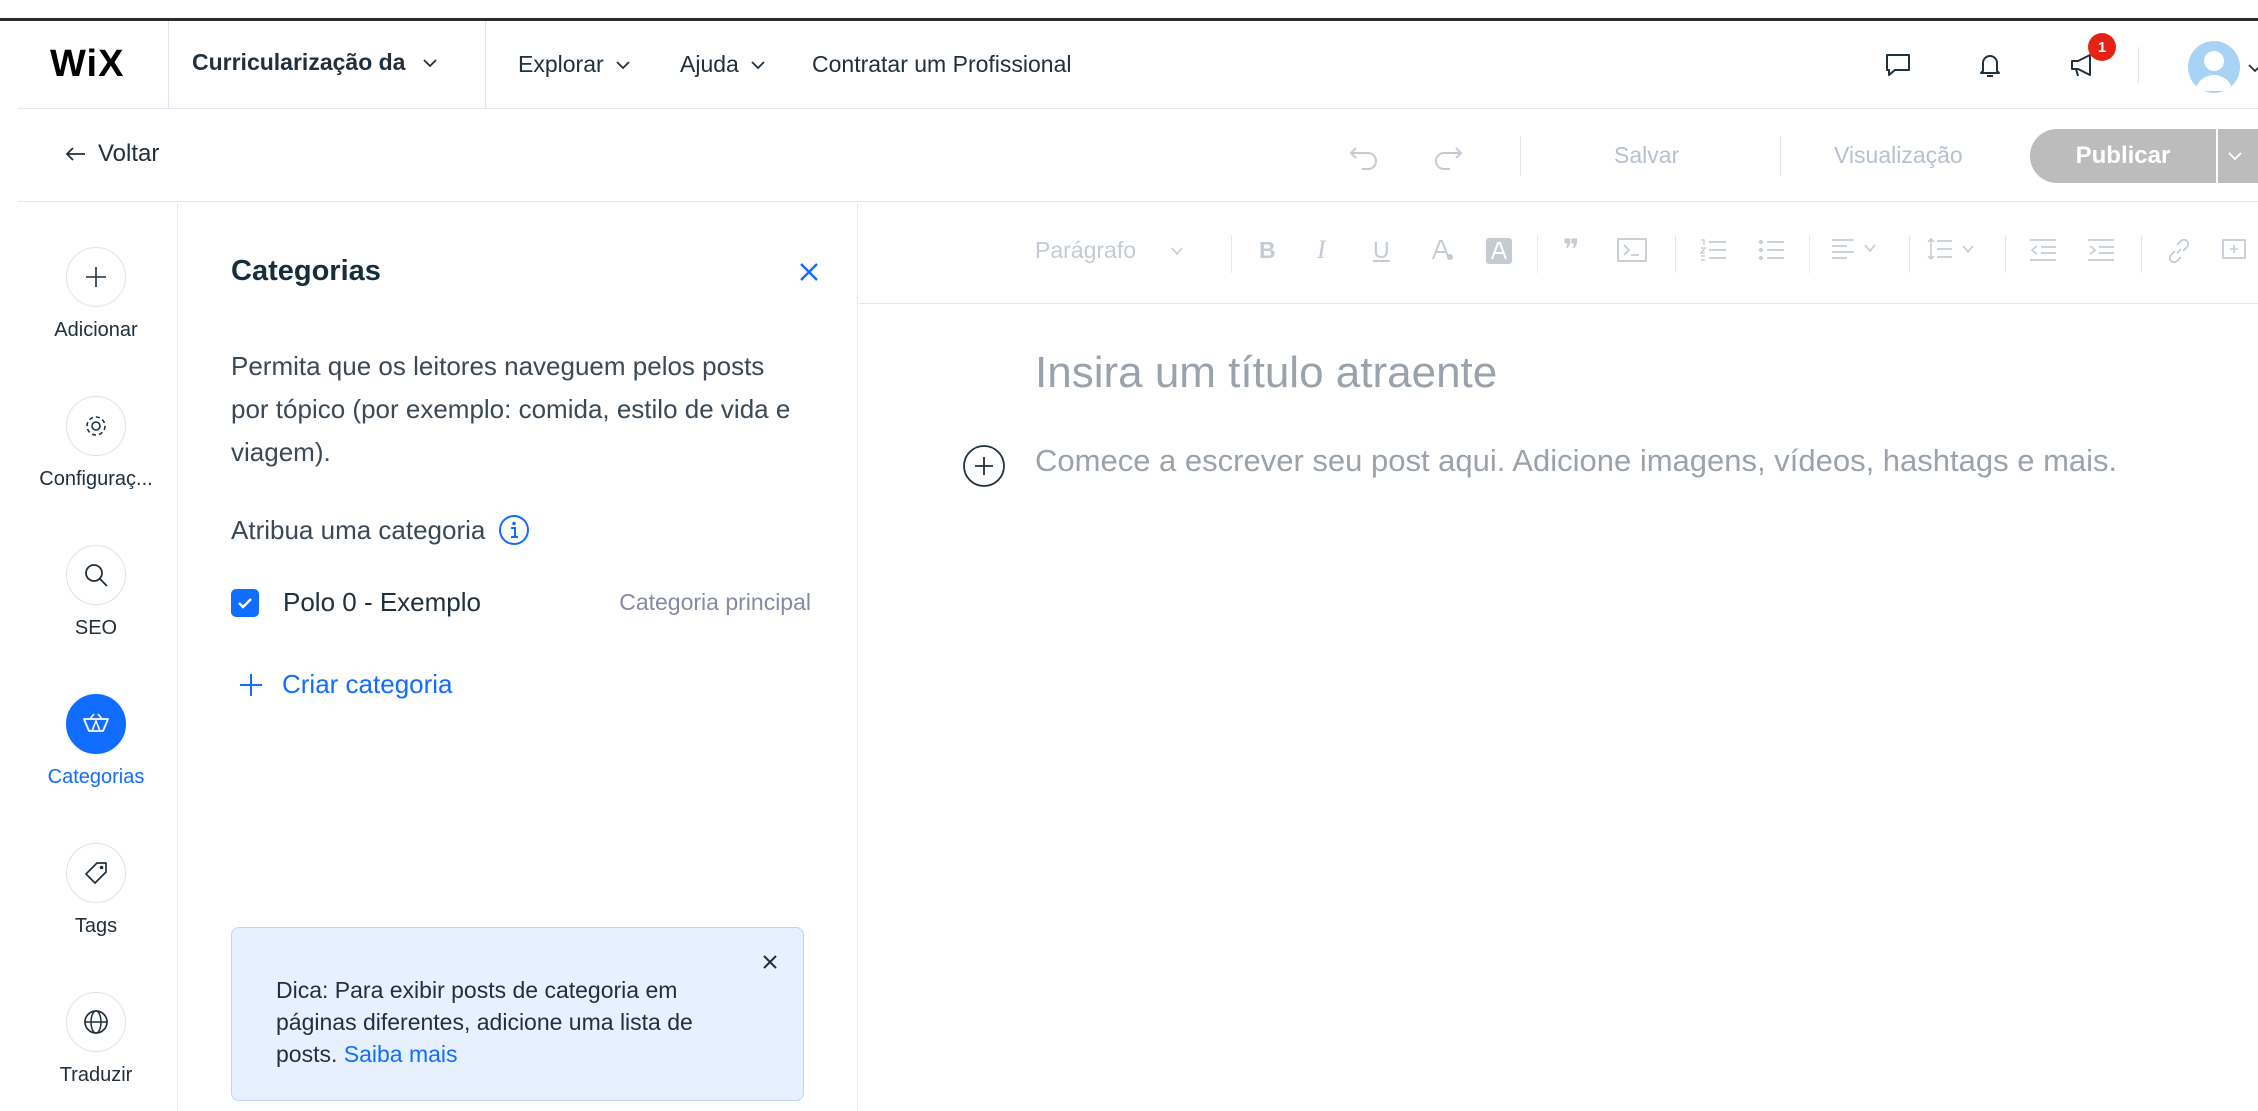 The width and height of the screenshot is (2258, 1111). What do you see at coordinates (2214, 67) in the screenshot?
I see `avatar` at bounding box center [2214, 67].